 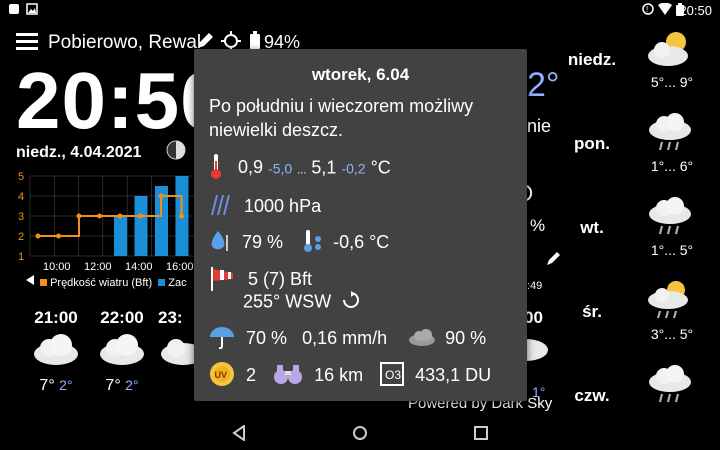 What do you see at coordinates (339, 375) in the screenshot?
I see `visibility-value: 16 km` at bounding box center [339, 375].